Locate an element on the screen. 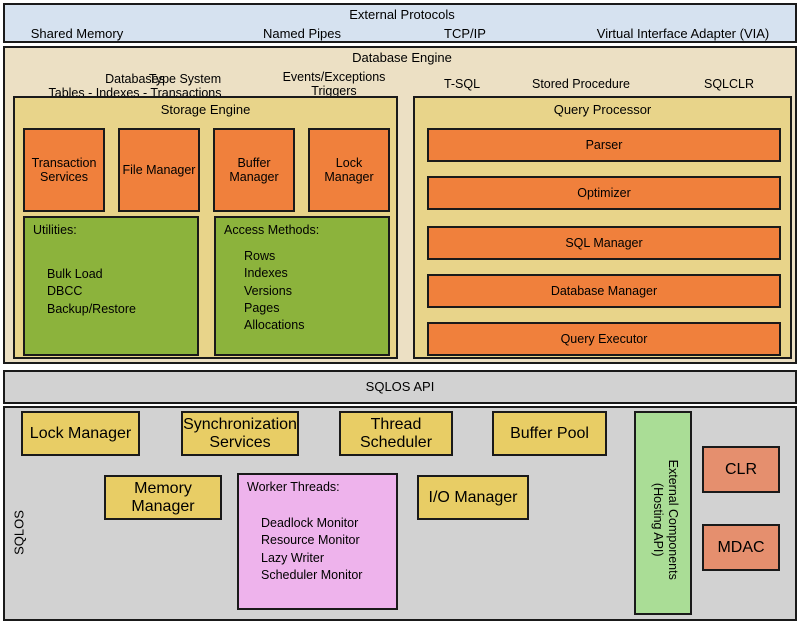 This screenshot has height=624, width=800. hosted-clr: CLR is located at coordinates (741, 469).